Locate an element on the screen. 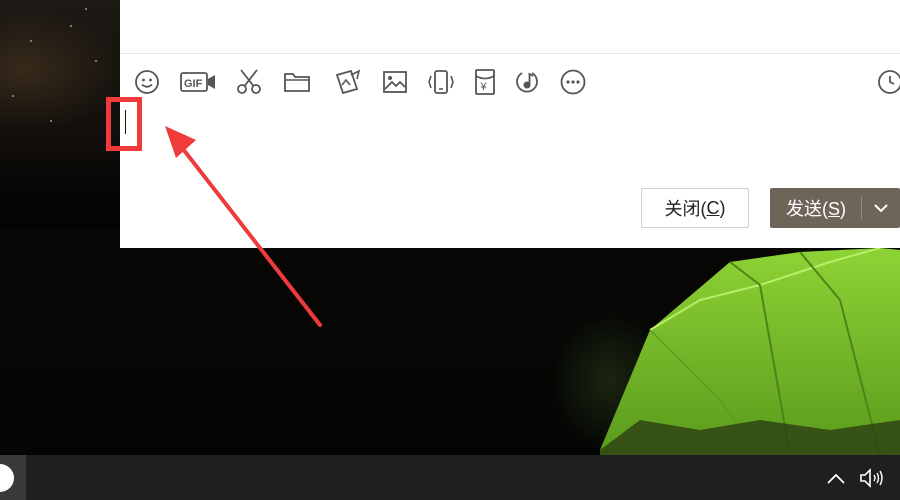 The width and height of the screenshot is (900, 500). divider is located at coordinates (510, 53).